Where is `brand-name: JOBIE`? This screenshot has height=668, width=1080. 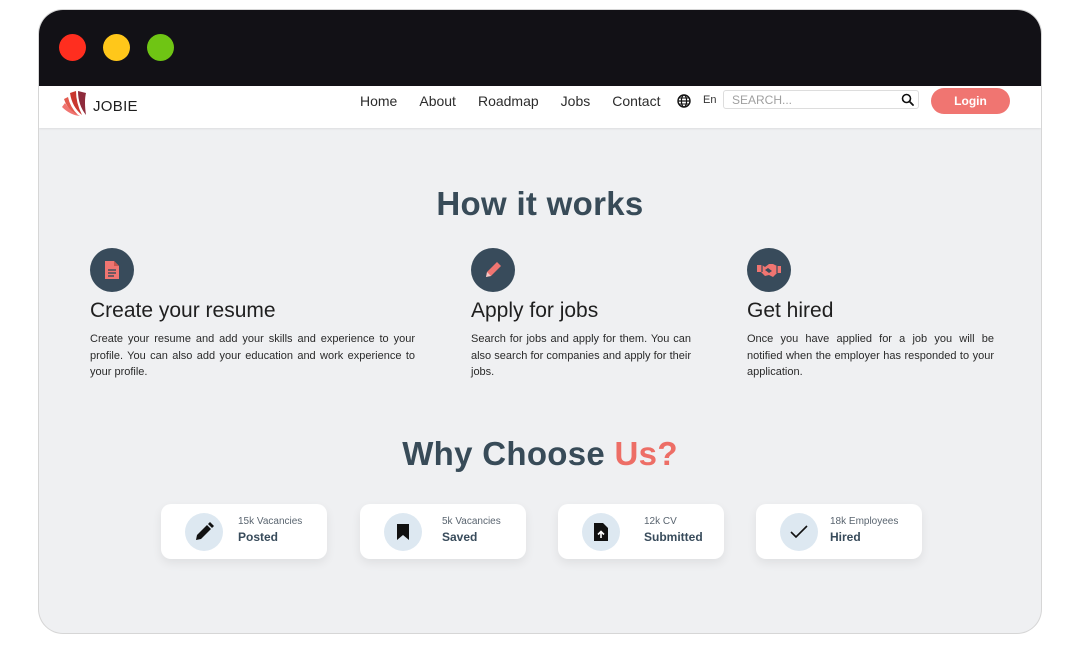 brand-name: JOBIE is located at coordinates (115, 106).